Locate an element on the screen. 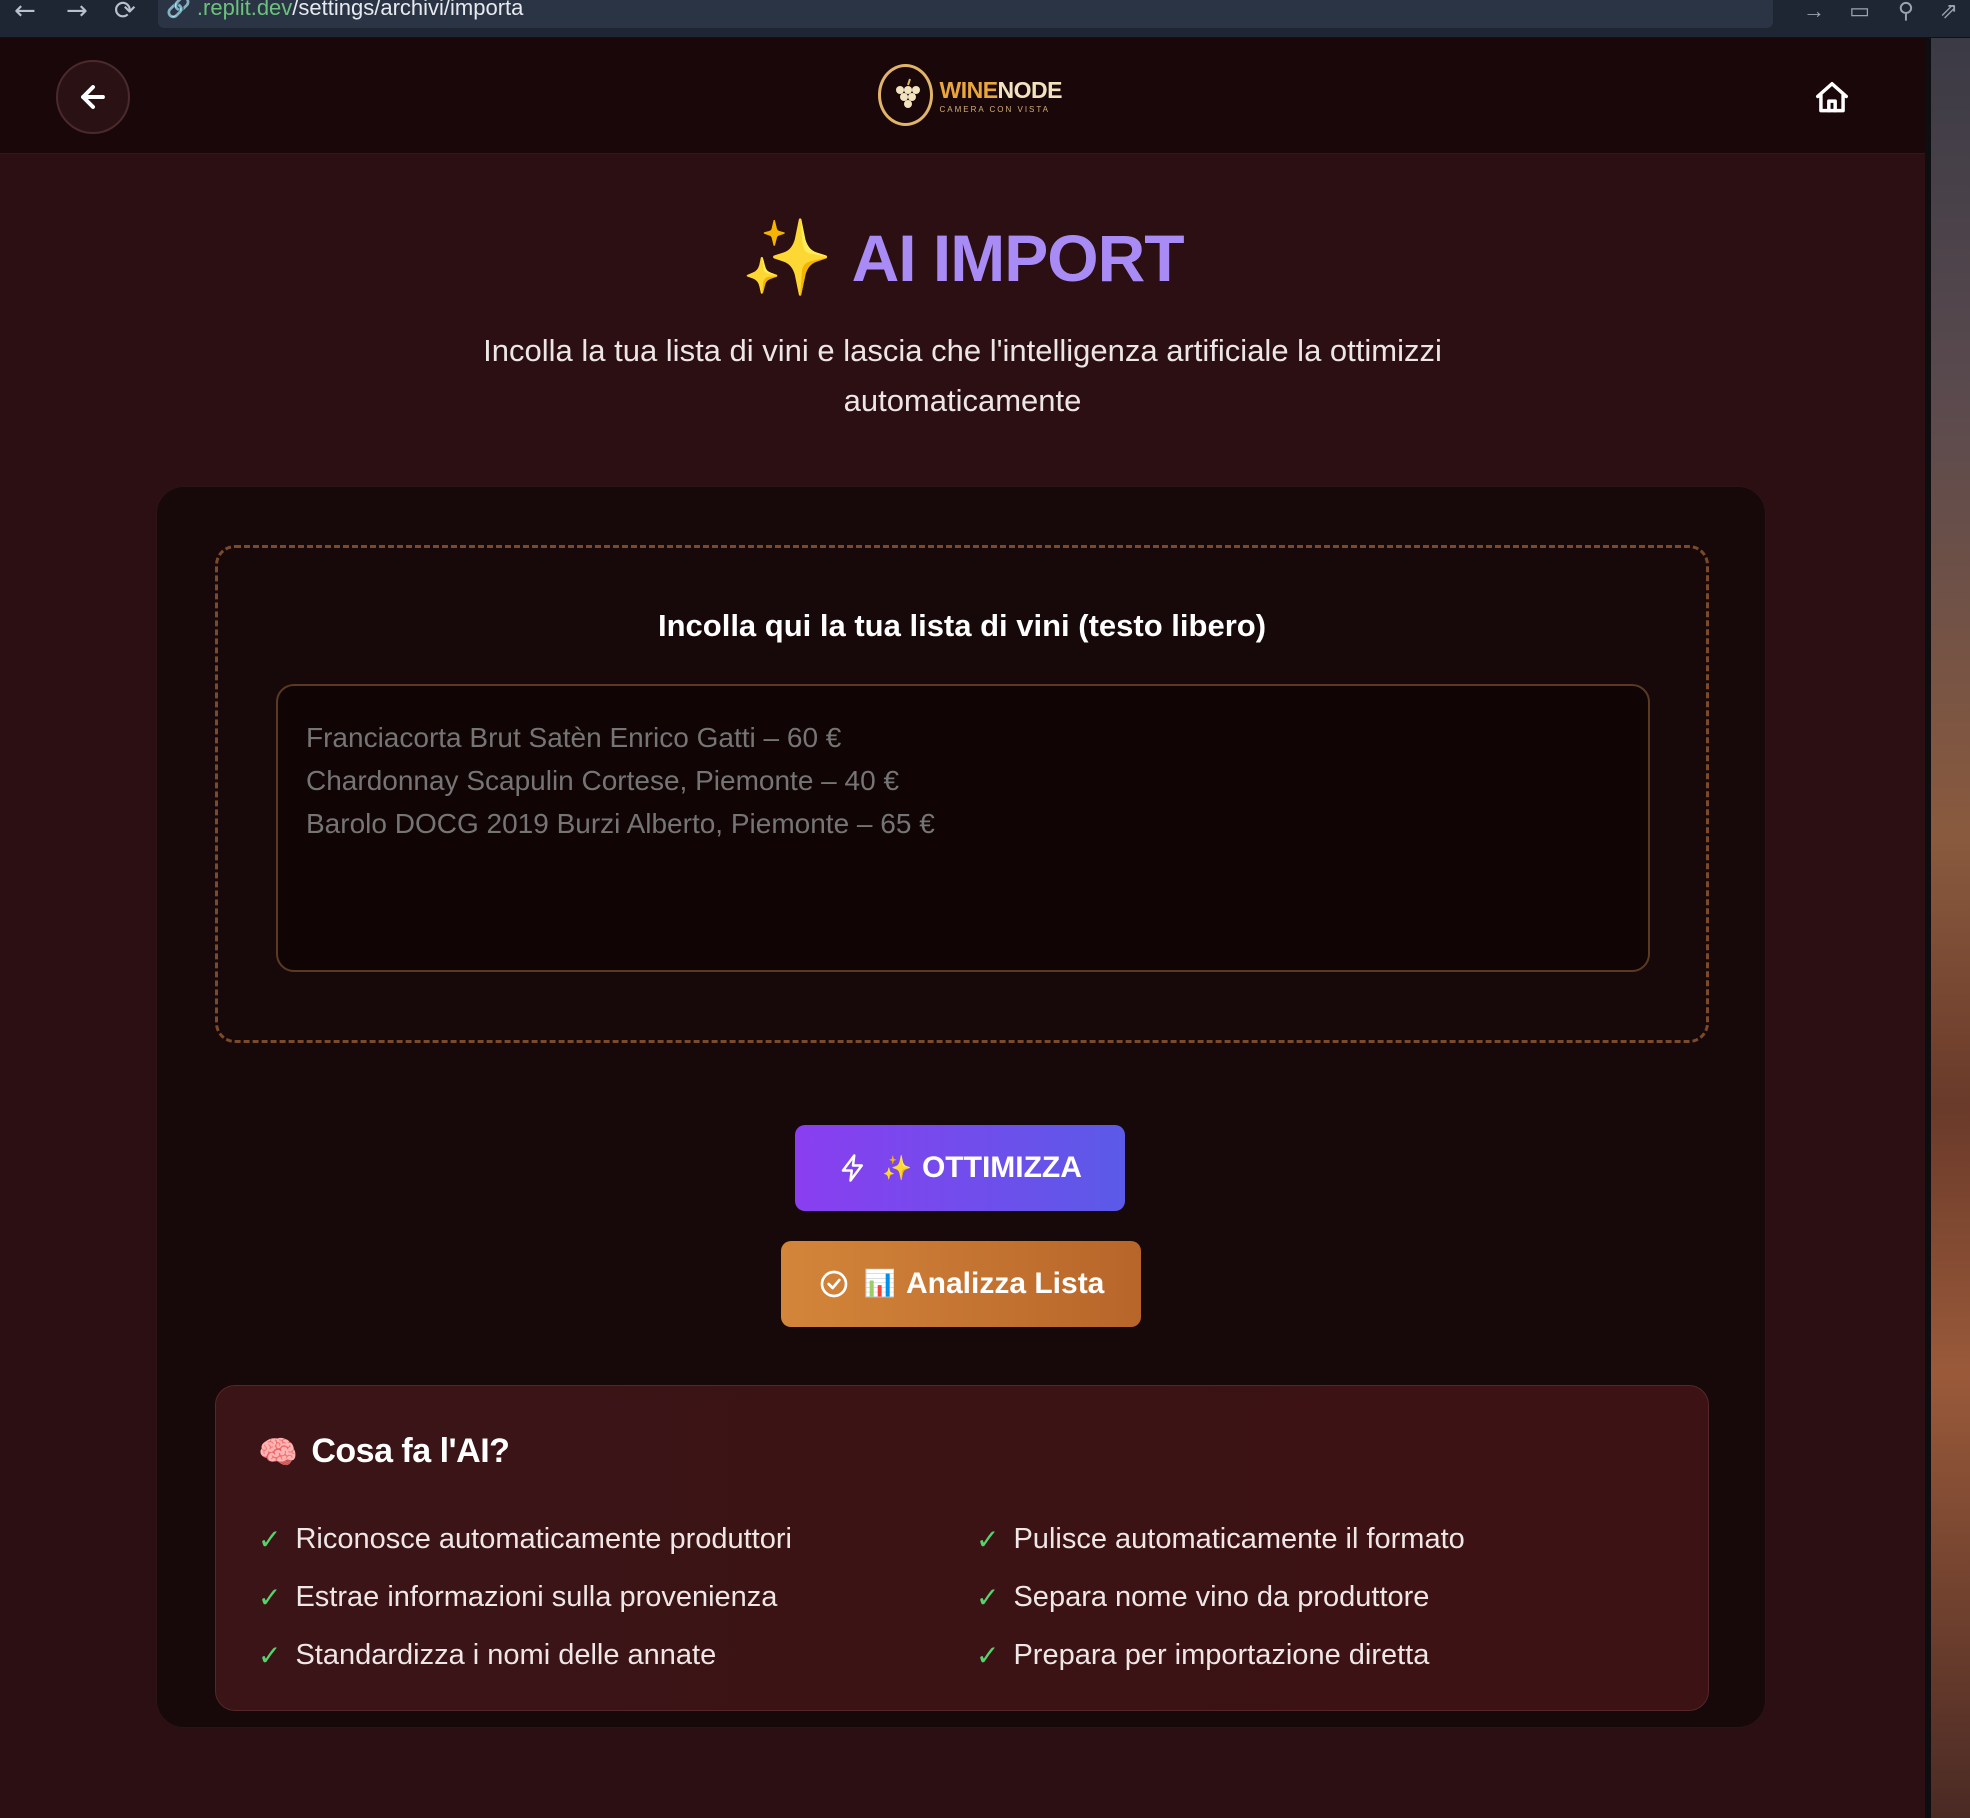 This screenshot has width=1970, height=1818. top-navigation: WINENODE CAMERA CON VISTA is located at coordinates (962, 96).